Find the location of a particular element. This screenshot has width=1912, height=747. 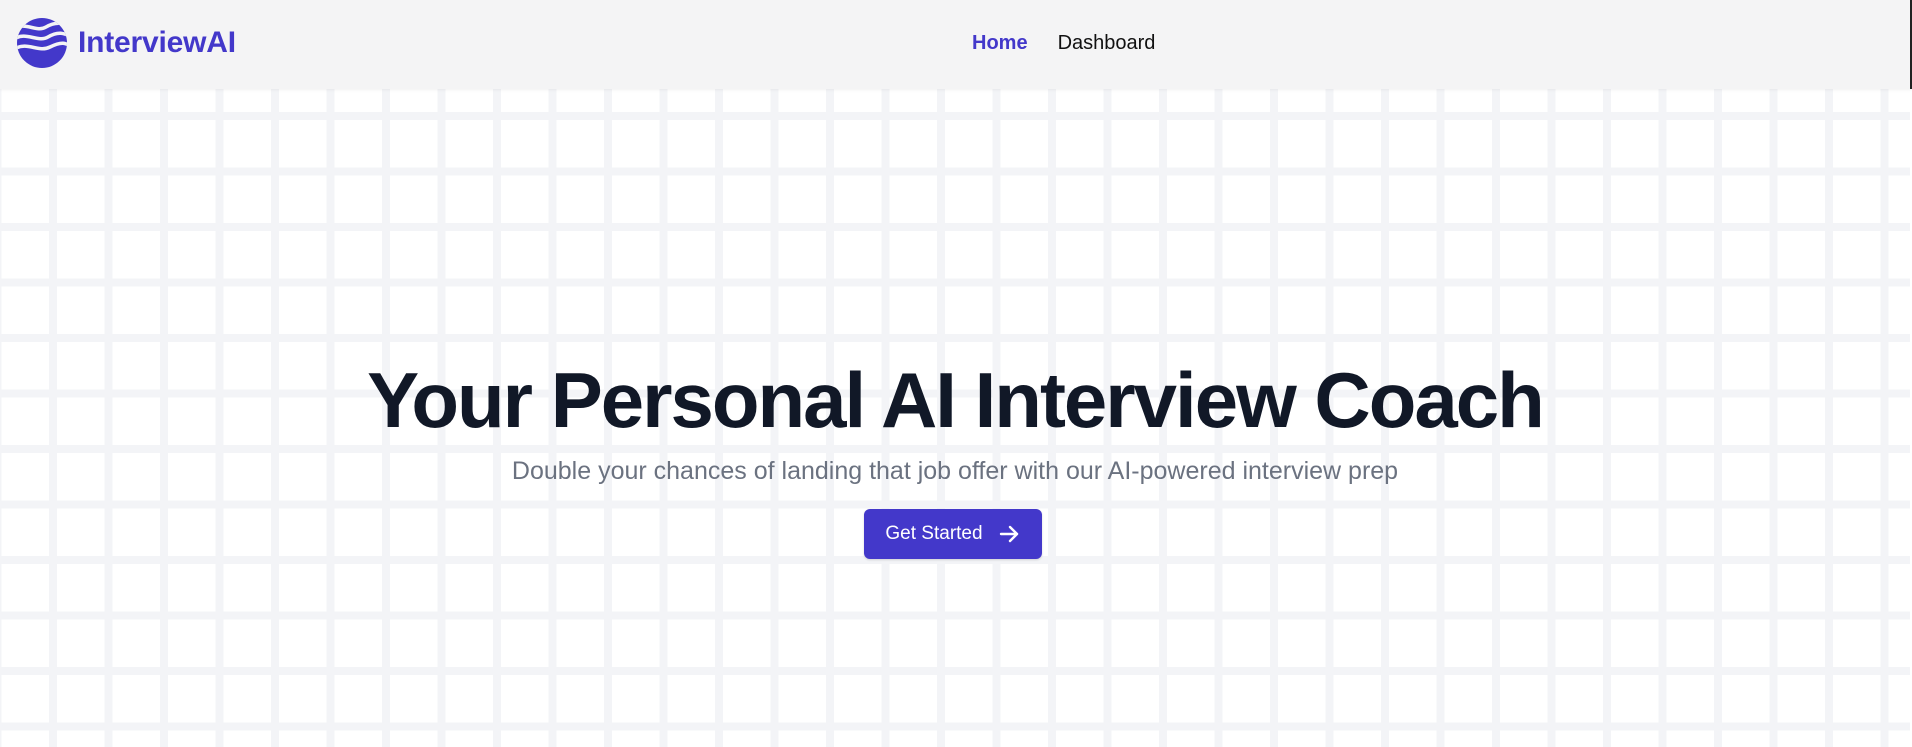

hero-title: Your Personal AI Interview Coach is located at coordinates (956, 400).